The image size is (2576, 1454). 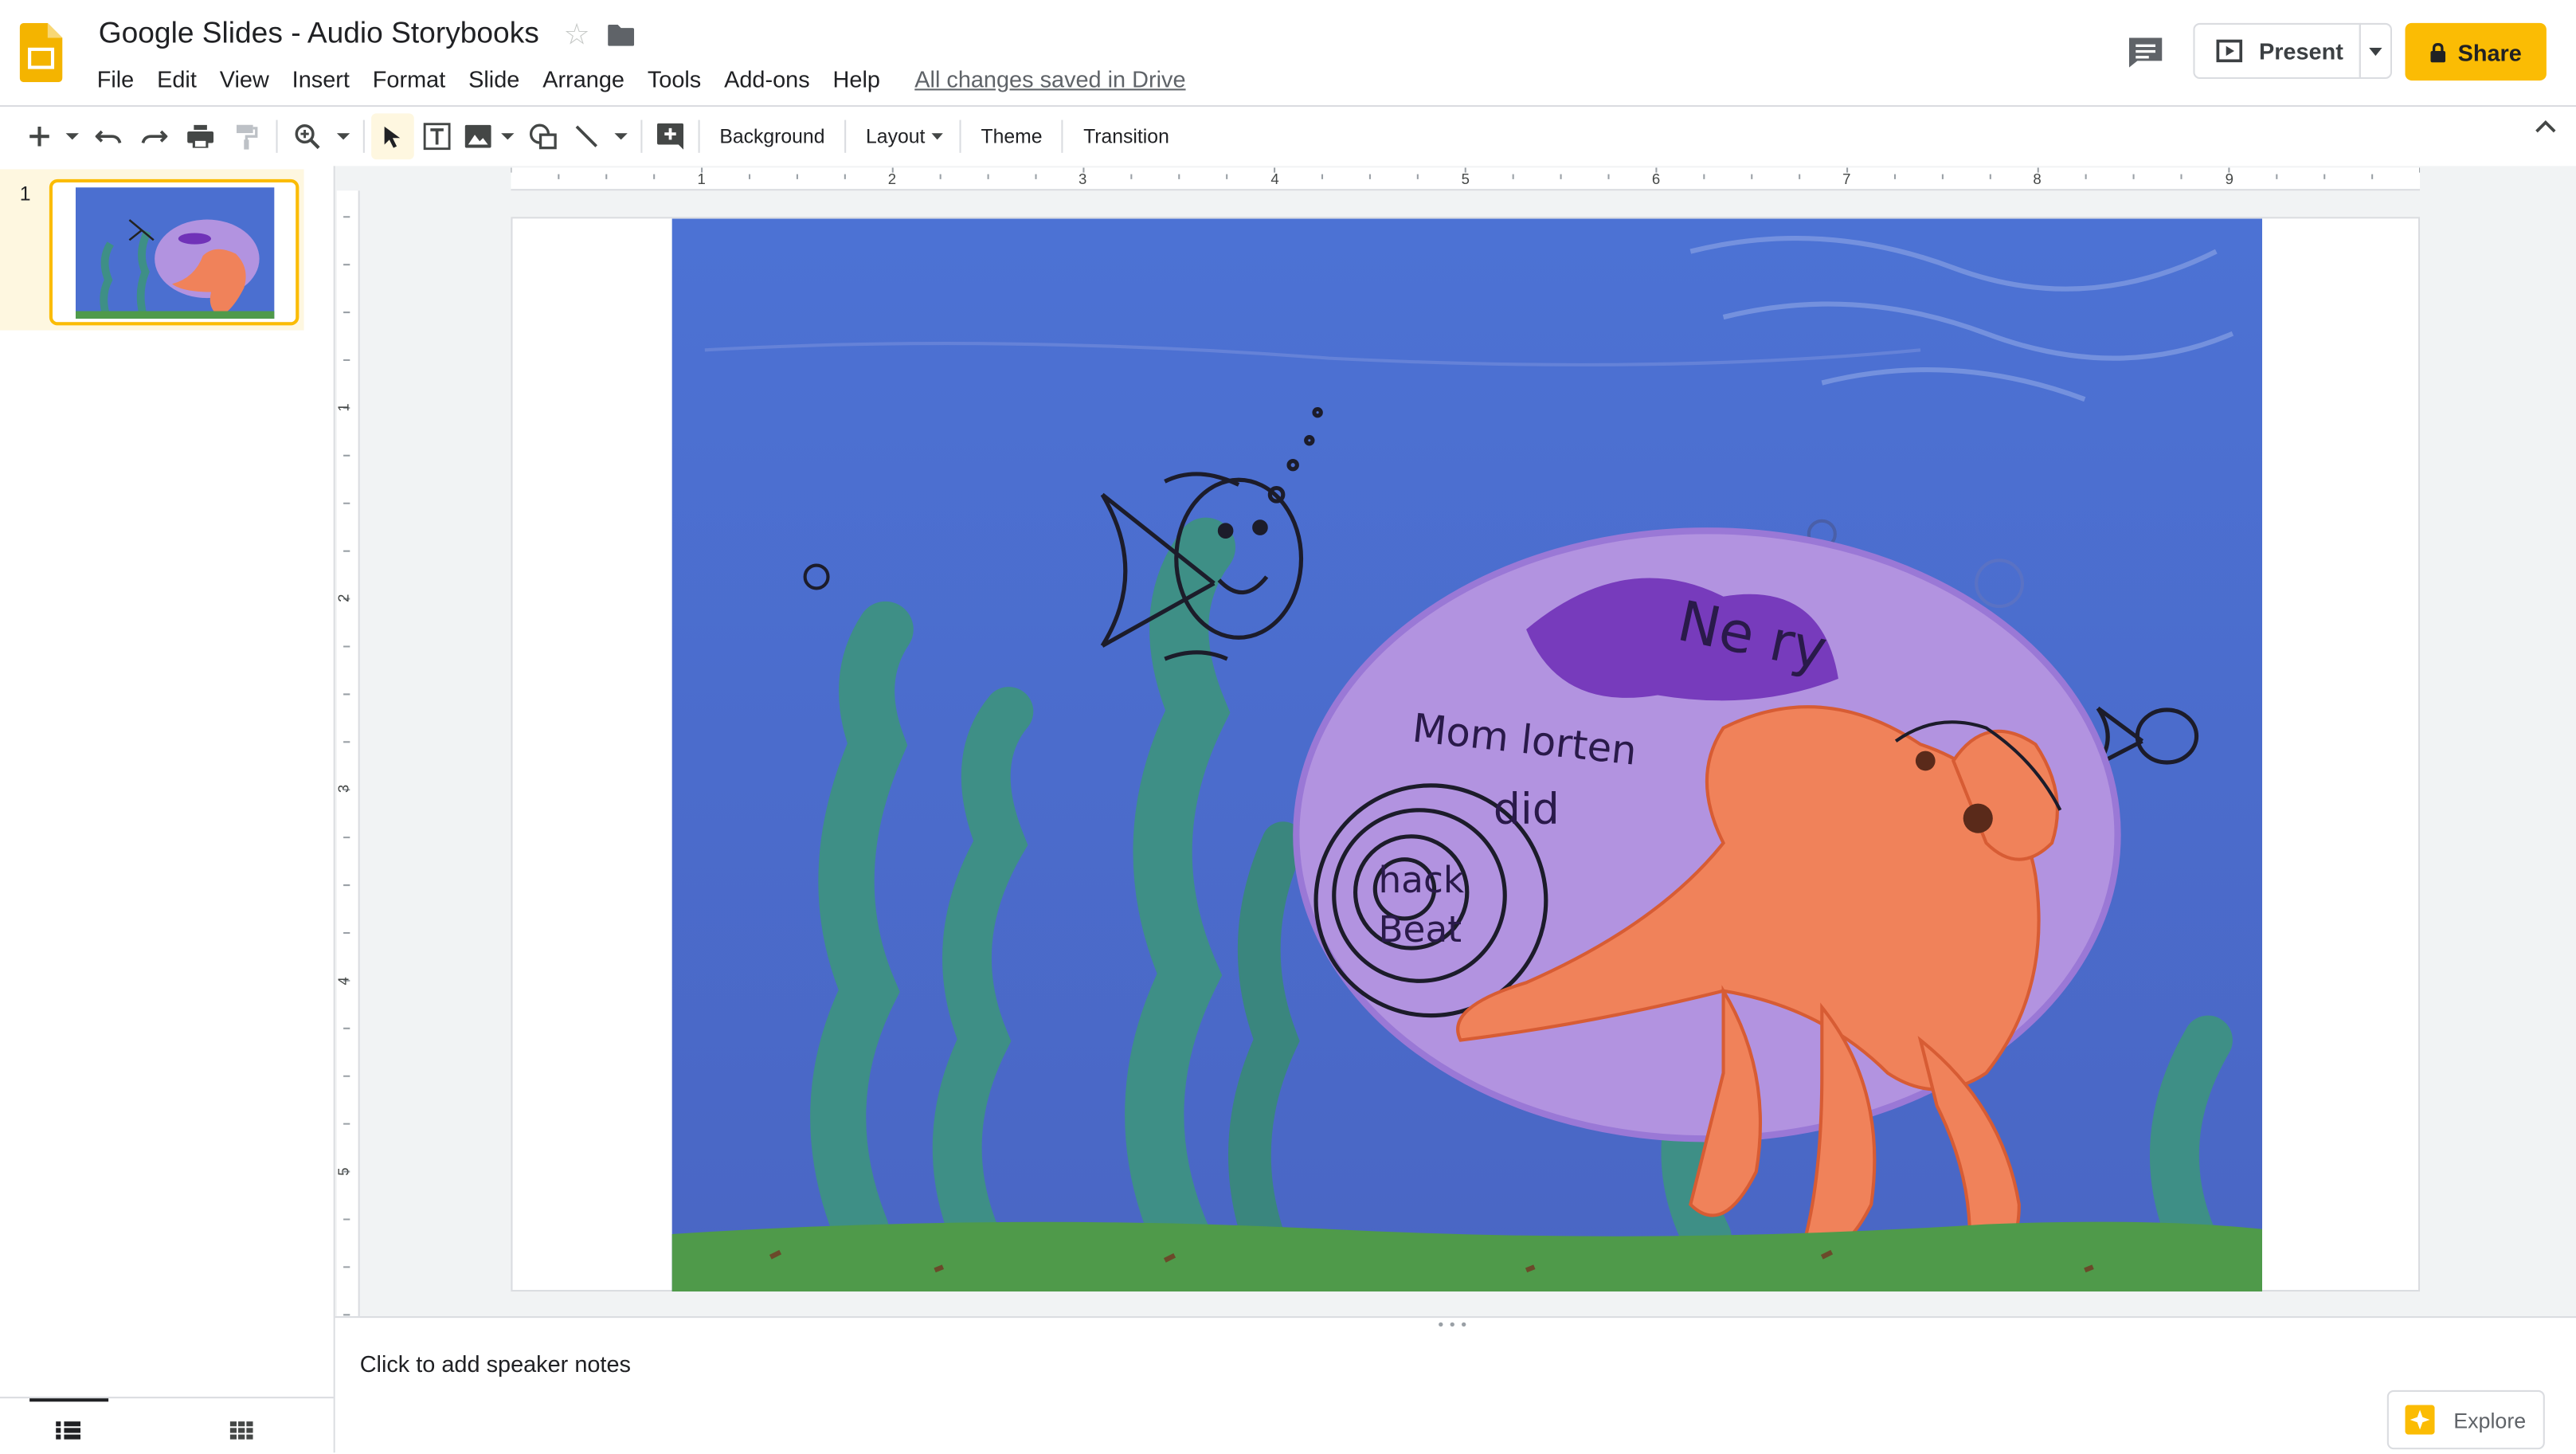 I want to click on star-icon: ☆, so click(x=576, y=36).